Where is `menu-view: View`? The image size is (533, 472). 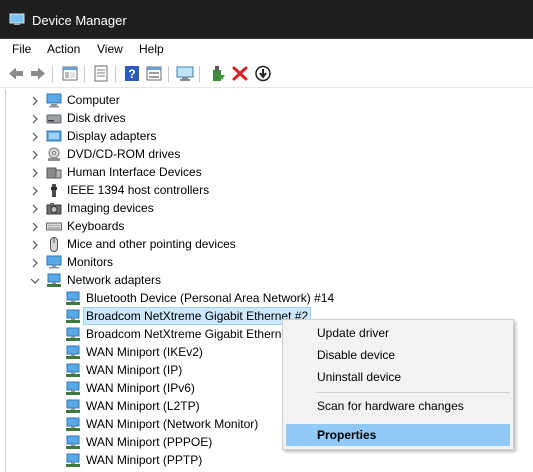 menu-view: View is located at coordinates (110, 49).